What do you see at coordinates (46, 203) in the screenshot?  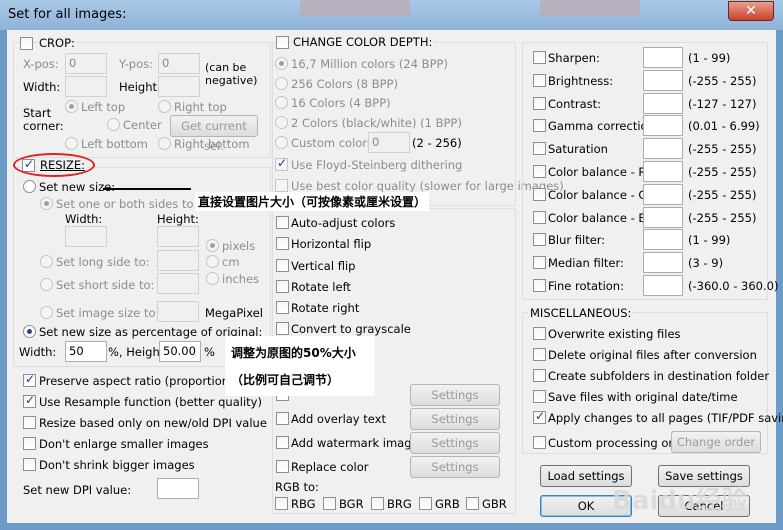 I see `one-or-both-radio` at bounding box center [46, 203].